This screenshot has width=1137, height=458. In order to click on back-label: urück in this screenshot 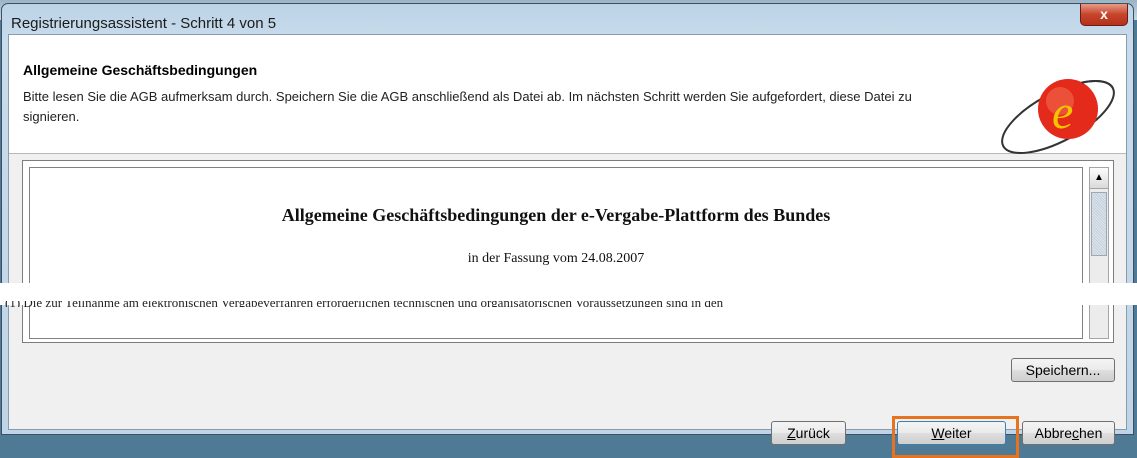, I will do `click(812, 433)`.